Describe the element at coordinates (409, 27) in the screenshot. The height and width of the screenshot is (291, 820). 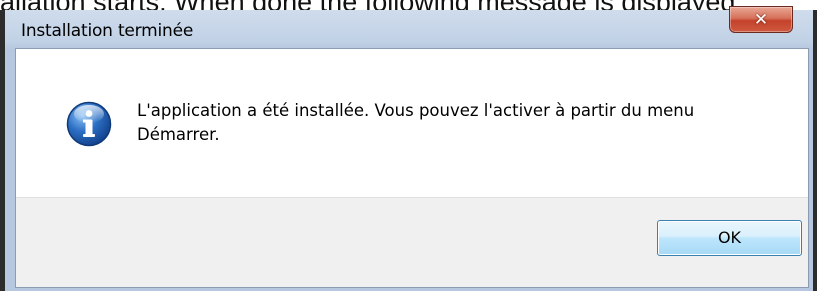
I see `titlebar: Installation terminée ✕` at that location.